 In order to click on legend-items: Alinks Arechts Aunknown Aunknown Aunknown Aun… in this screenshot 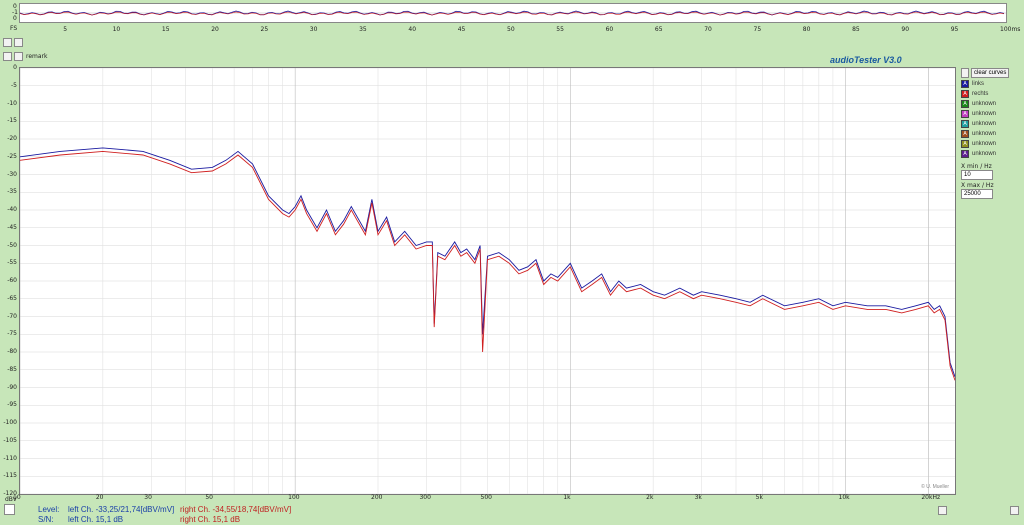, I will do `click(991, 119)`.